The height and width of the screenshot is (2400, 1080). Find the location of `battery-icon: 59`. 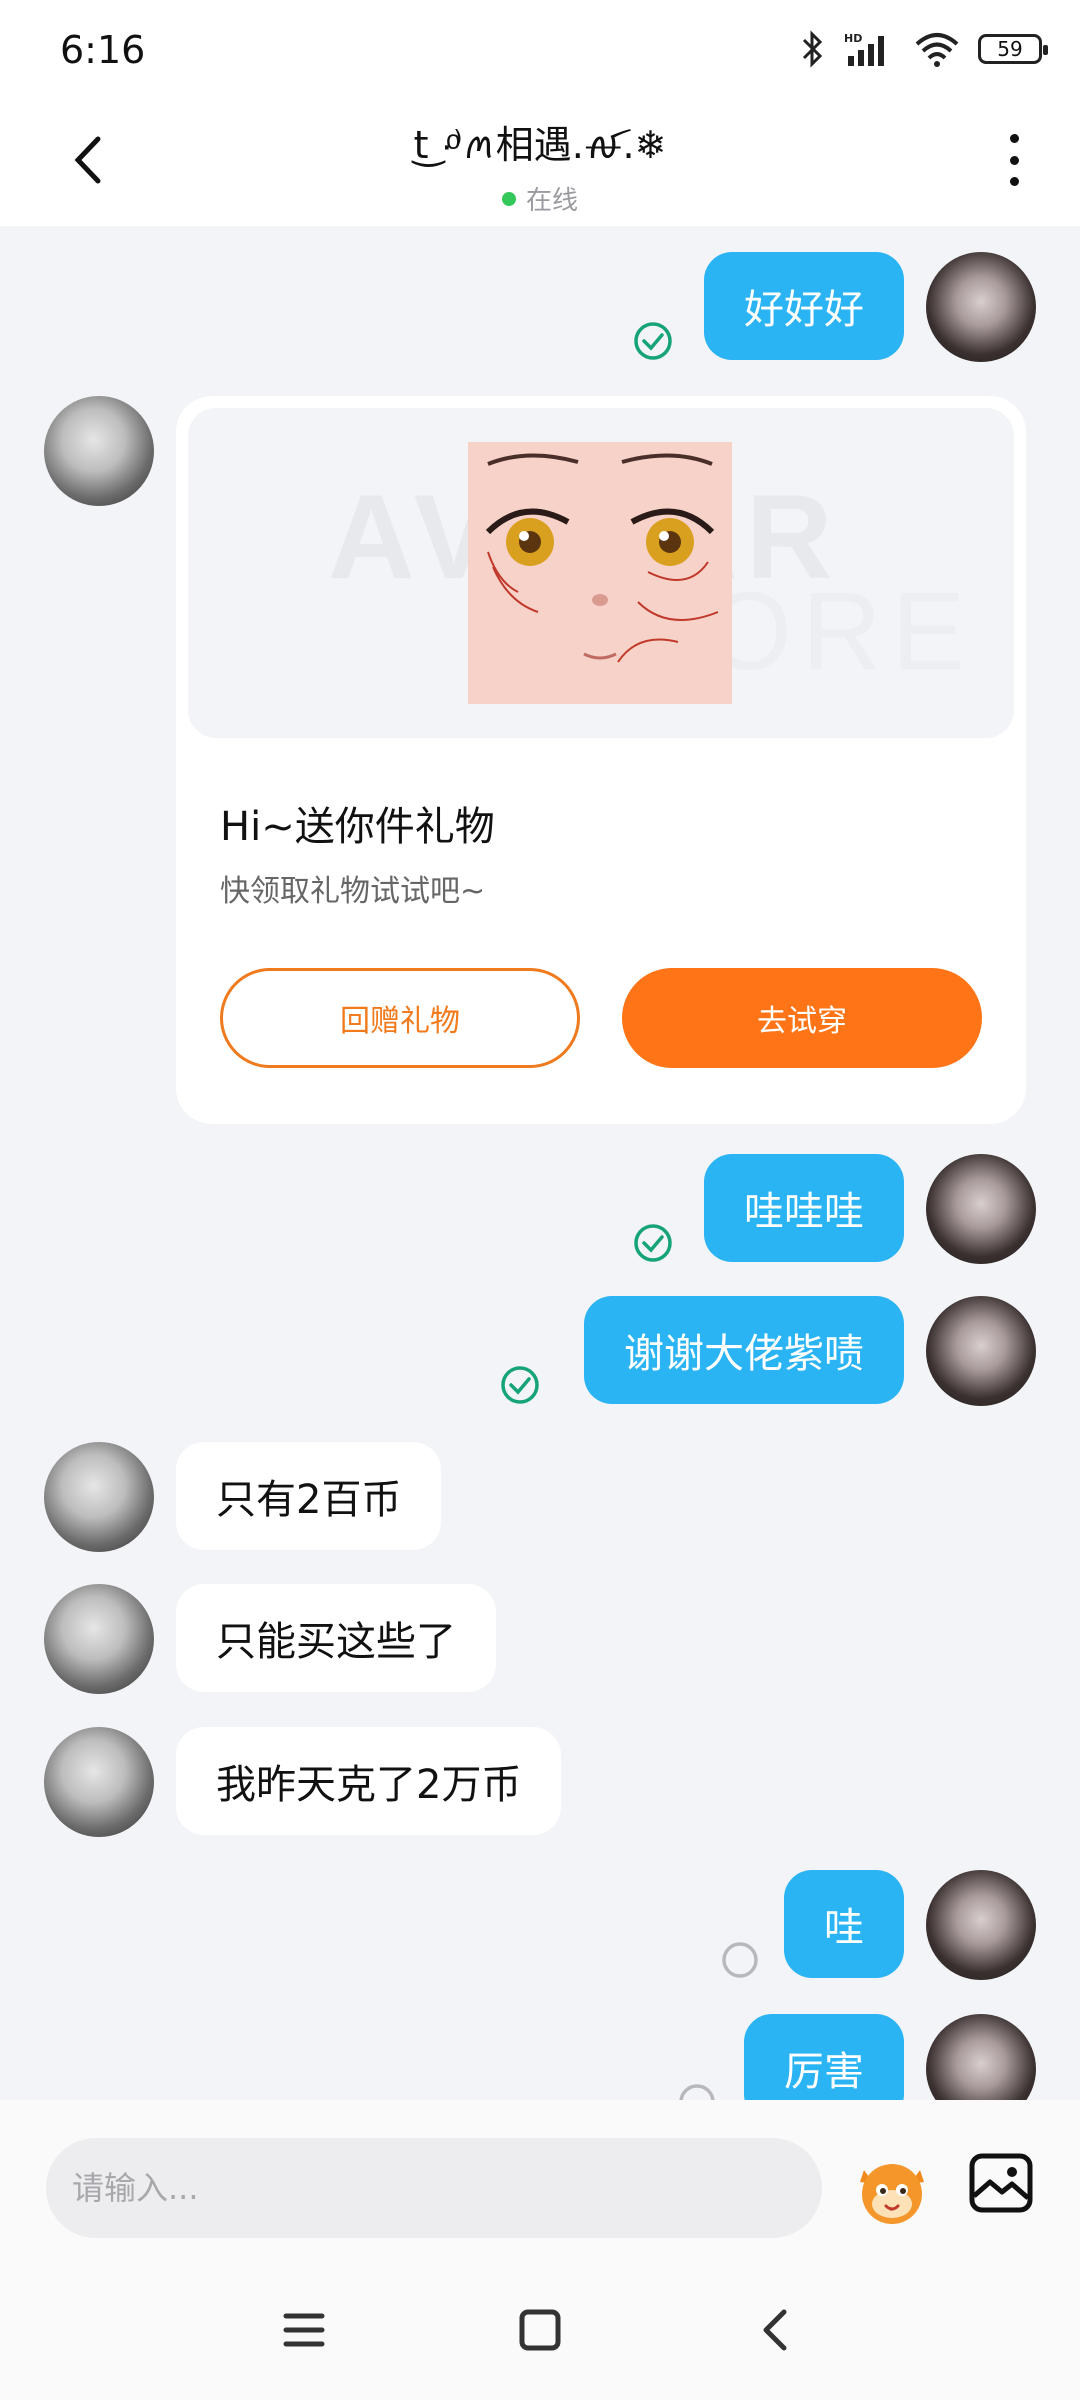

battery-icon: 59 is located at coordinates (1013, 49).